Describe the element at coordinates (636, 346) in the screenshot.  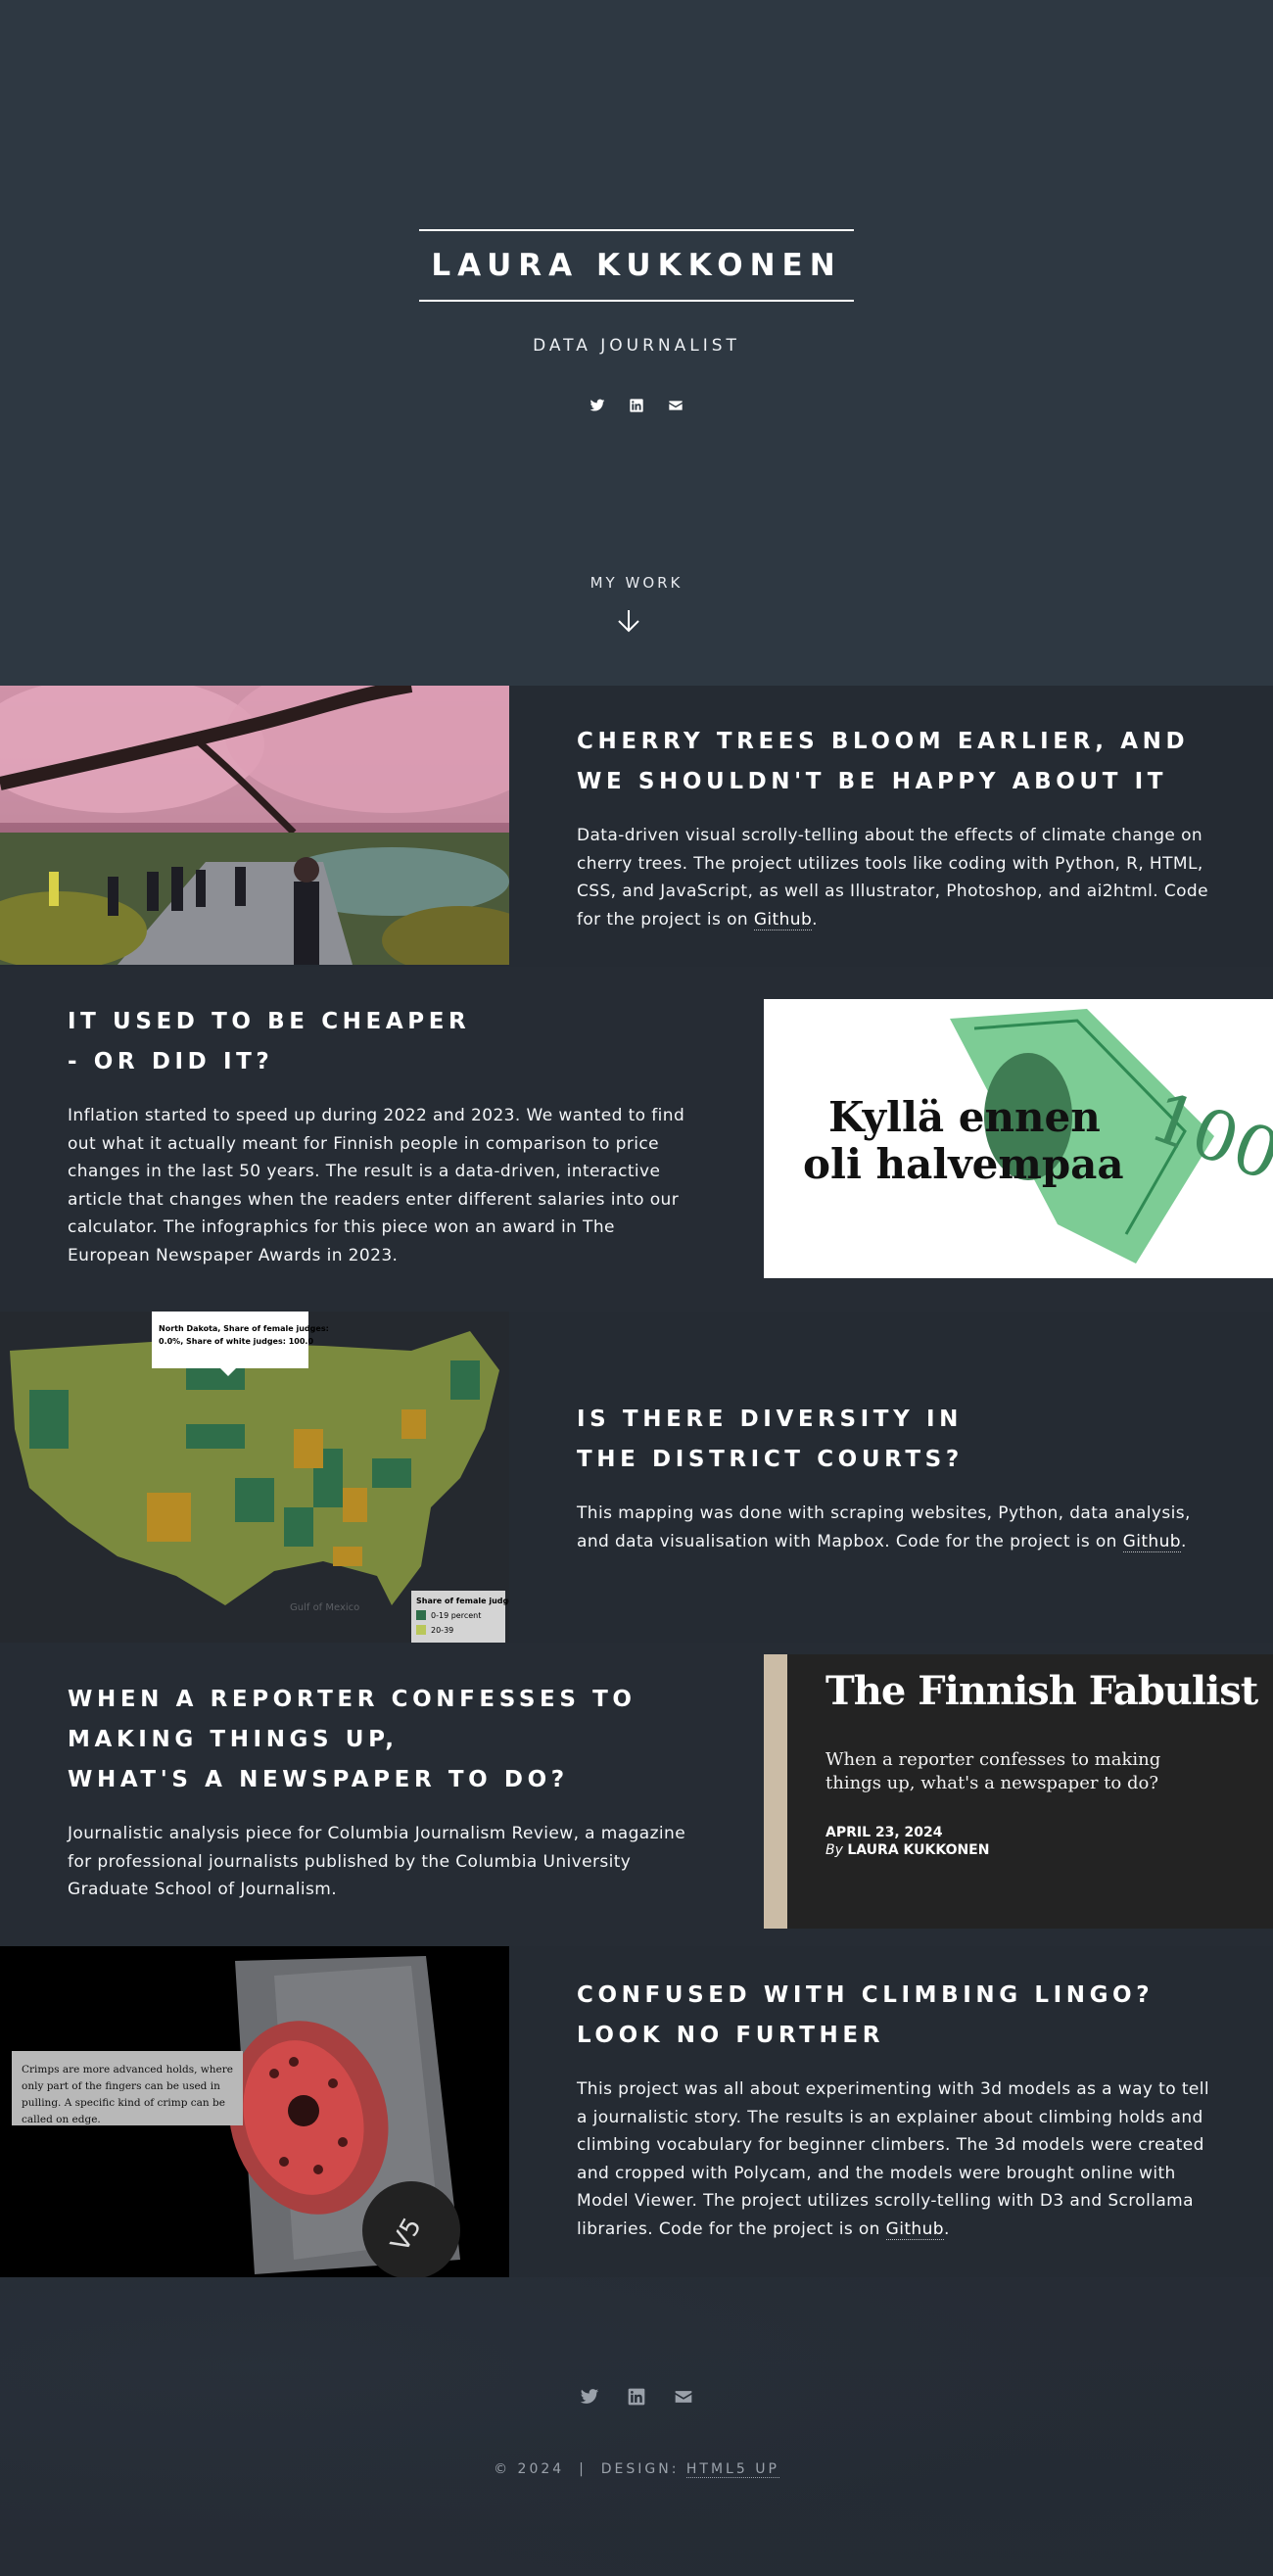
I see `site-subtitle: DATA JOURNALIST` at that location.